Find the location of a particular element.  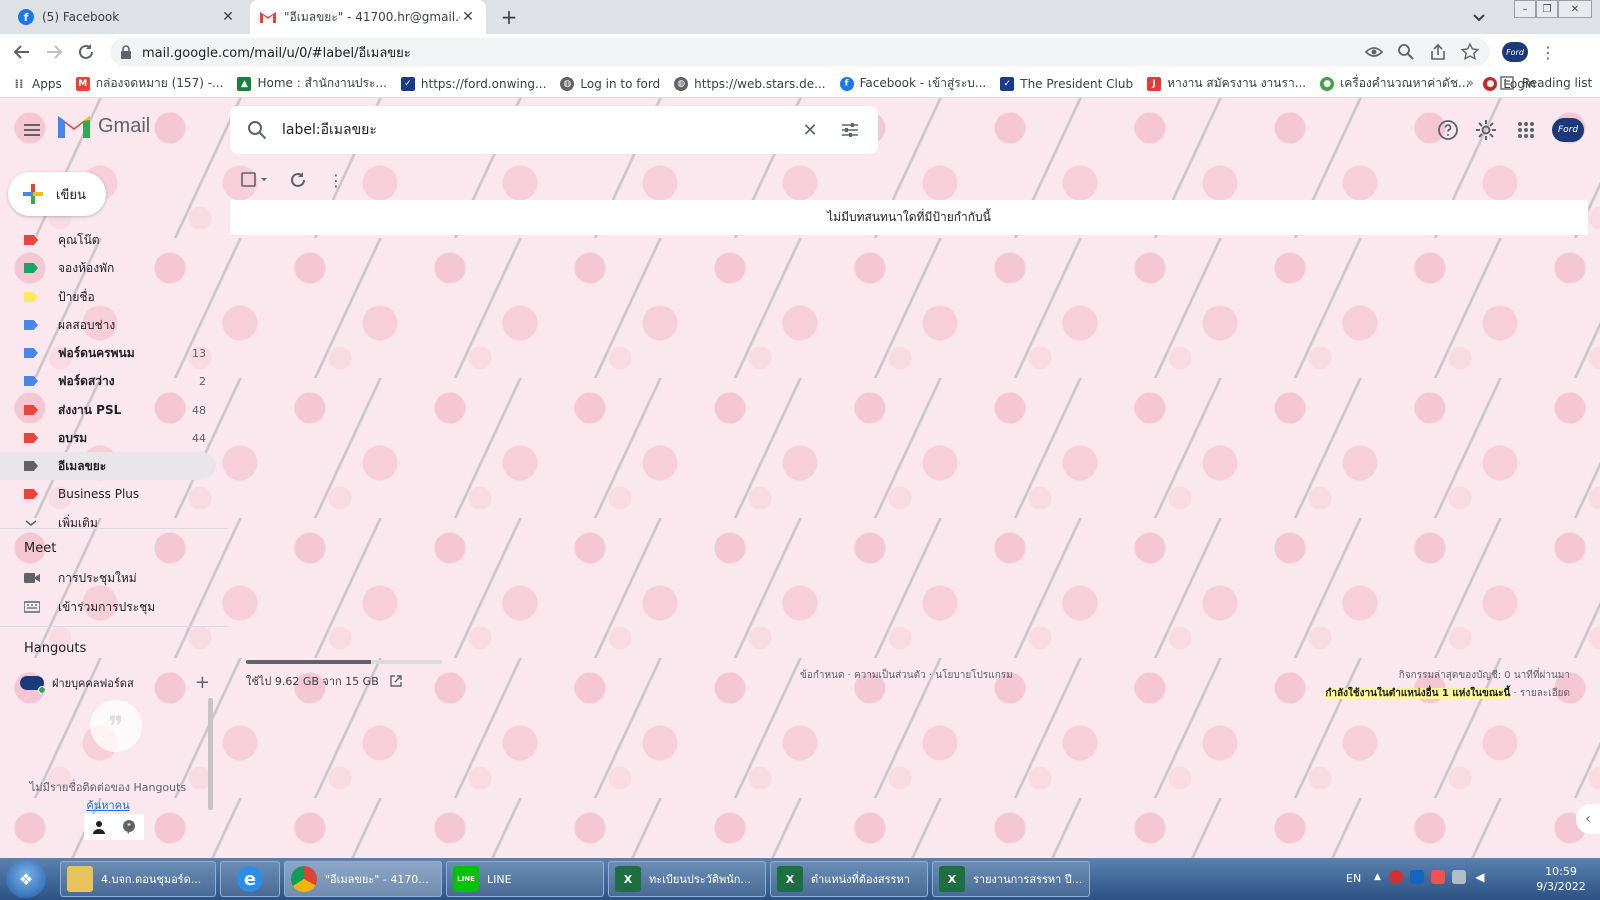

bookmark-item: ✓ The President Club is located at coordinates (1066, 83).